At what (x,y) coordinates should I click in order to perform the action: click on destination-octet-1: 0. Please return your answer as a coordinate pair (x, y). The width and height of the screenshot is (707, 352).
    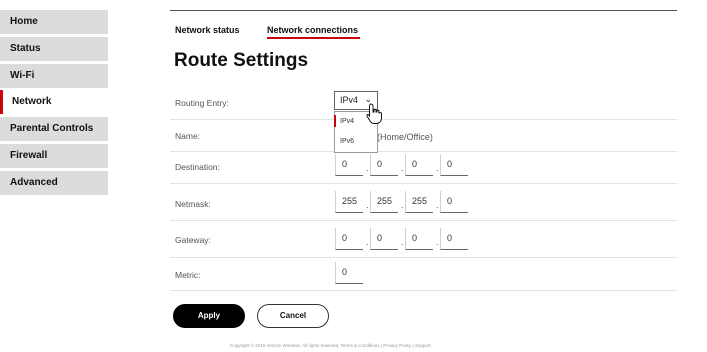
    Looking at the image, I should click on (349, 165).